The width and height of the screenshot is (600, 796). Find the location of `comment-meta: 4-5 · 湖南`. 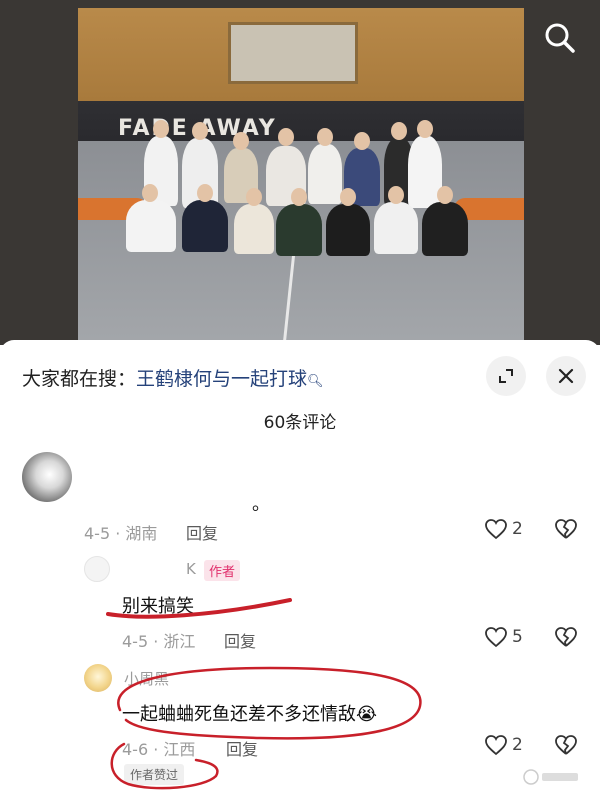

comment-meta: 4-5 · 湖南 is located at coordinates (121, 533).